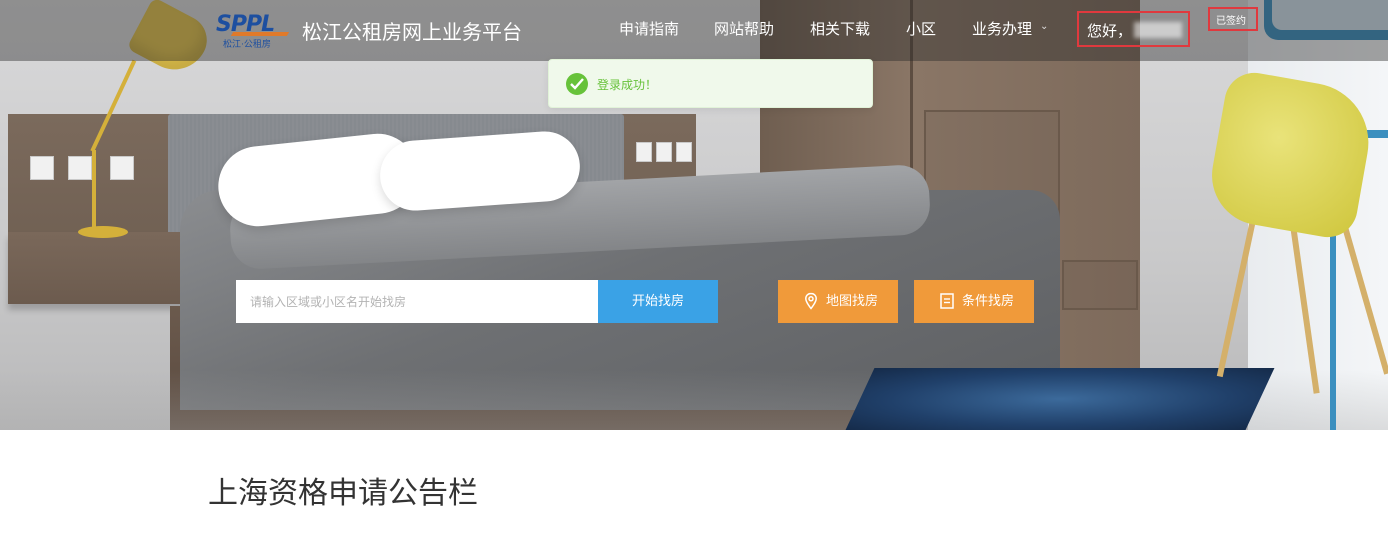 This screenshot has height=536, width=1388. Describe the element at coordinates (658, 301) in the screenshot. I see `start-search-button: 开始找房` at that location.